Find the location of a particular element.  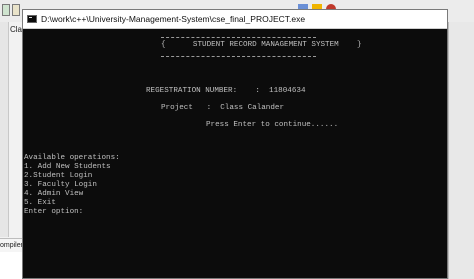

option-add-students: 1. Add New Students is located at coordinates (67, 167).